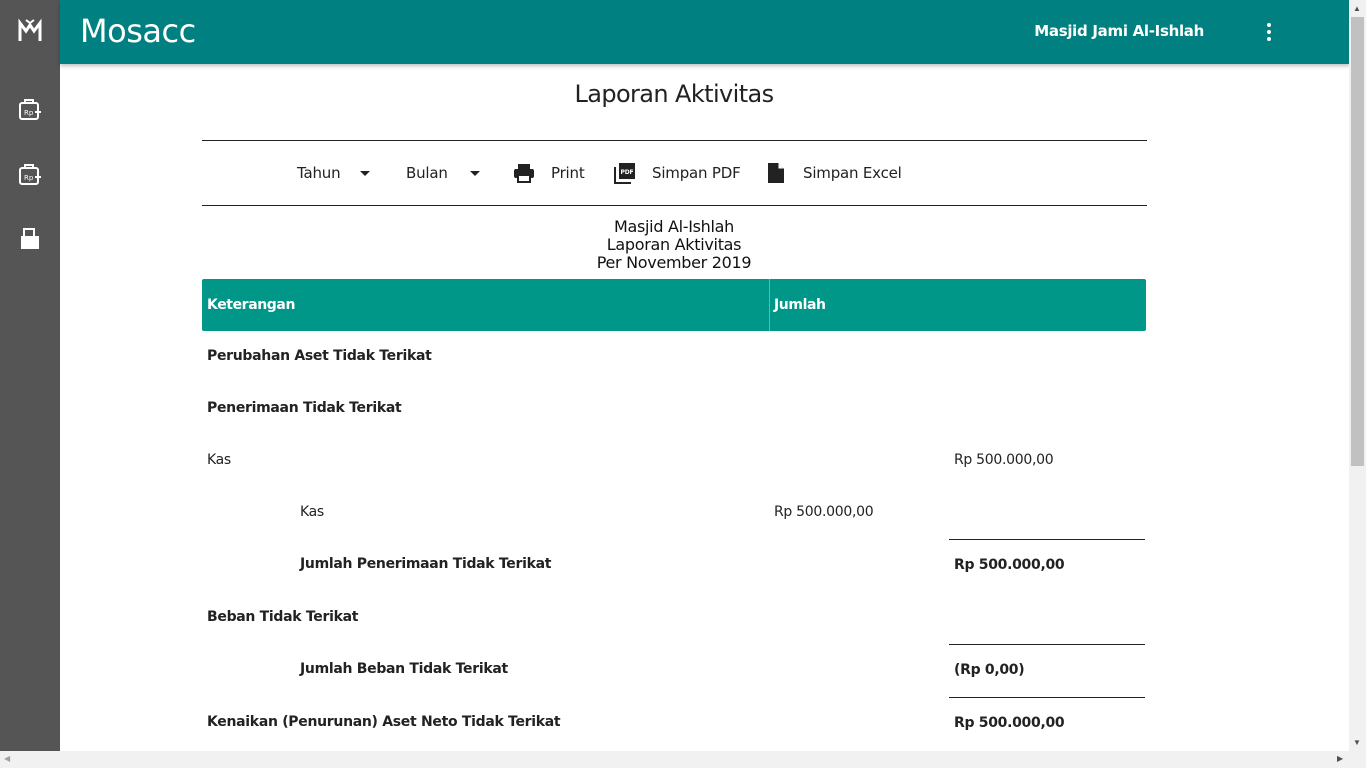 Image resolution: width=1366 pixels, height=768 pixels. What do you see at coordinates (138, 31) in the screenshot?
I see `brand-title: Mosacc` at bounding box center [138, 31].